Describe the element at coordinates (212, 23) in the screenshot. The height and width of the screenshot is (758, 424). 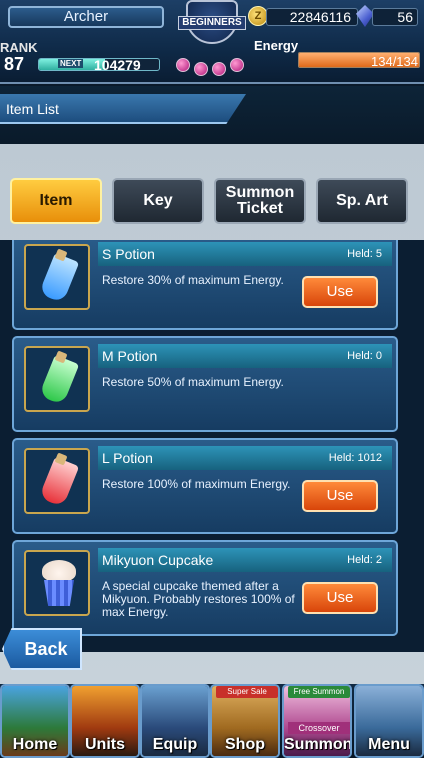
I see `emblem-text: BEGINNERS` at that location.